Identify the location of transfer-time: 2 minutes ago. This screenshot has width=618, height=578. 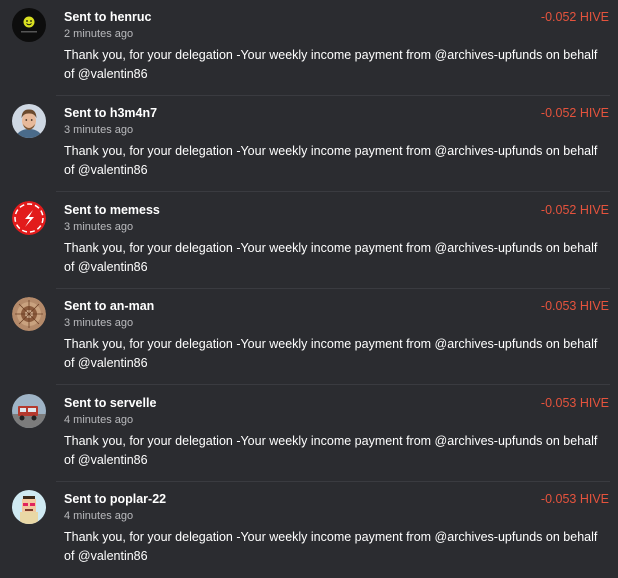
(99, 34).